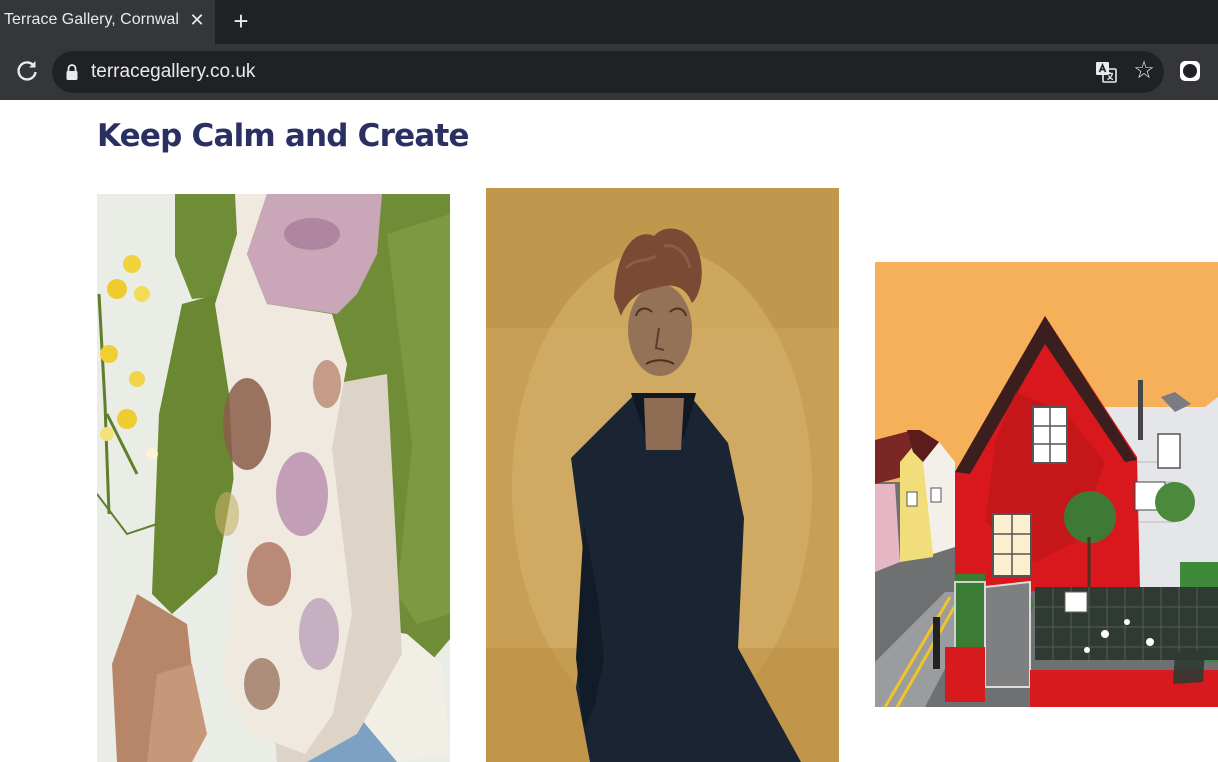  I want to click on reload-icon, so click(27, 71).